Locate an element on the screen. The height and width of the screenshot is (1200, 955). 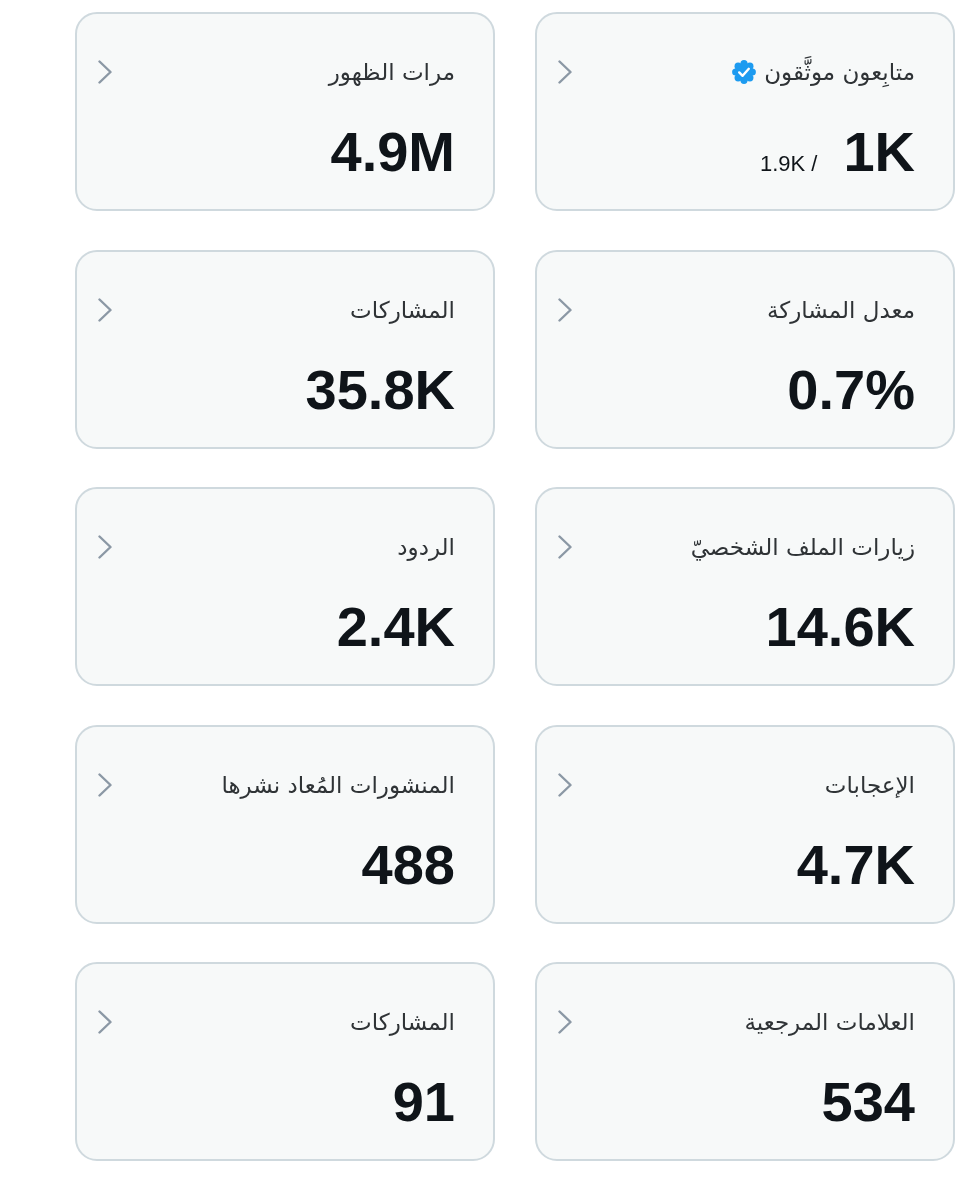
metric-value: 14.6K is located at coordinates (840, 627).